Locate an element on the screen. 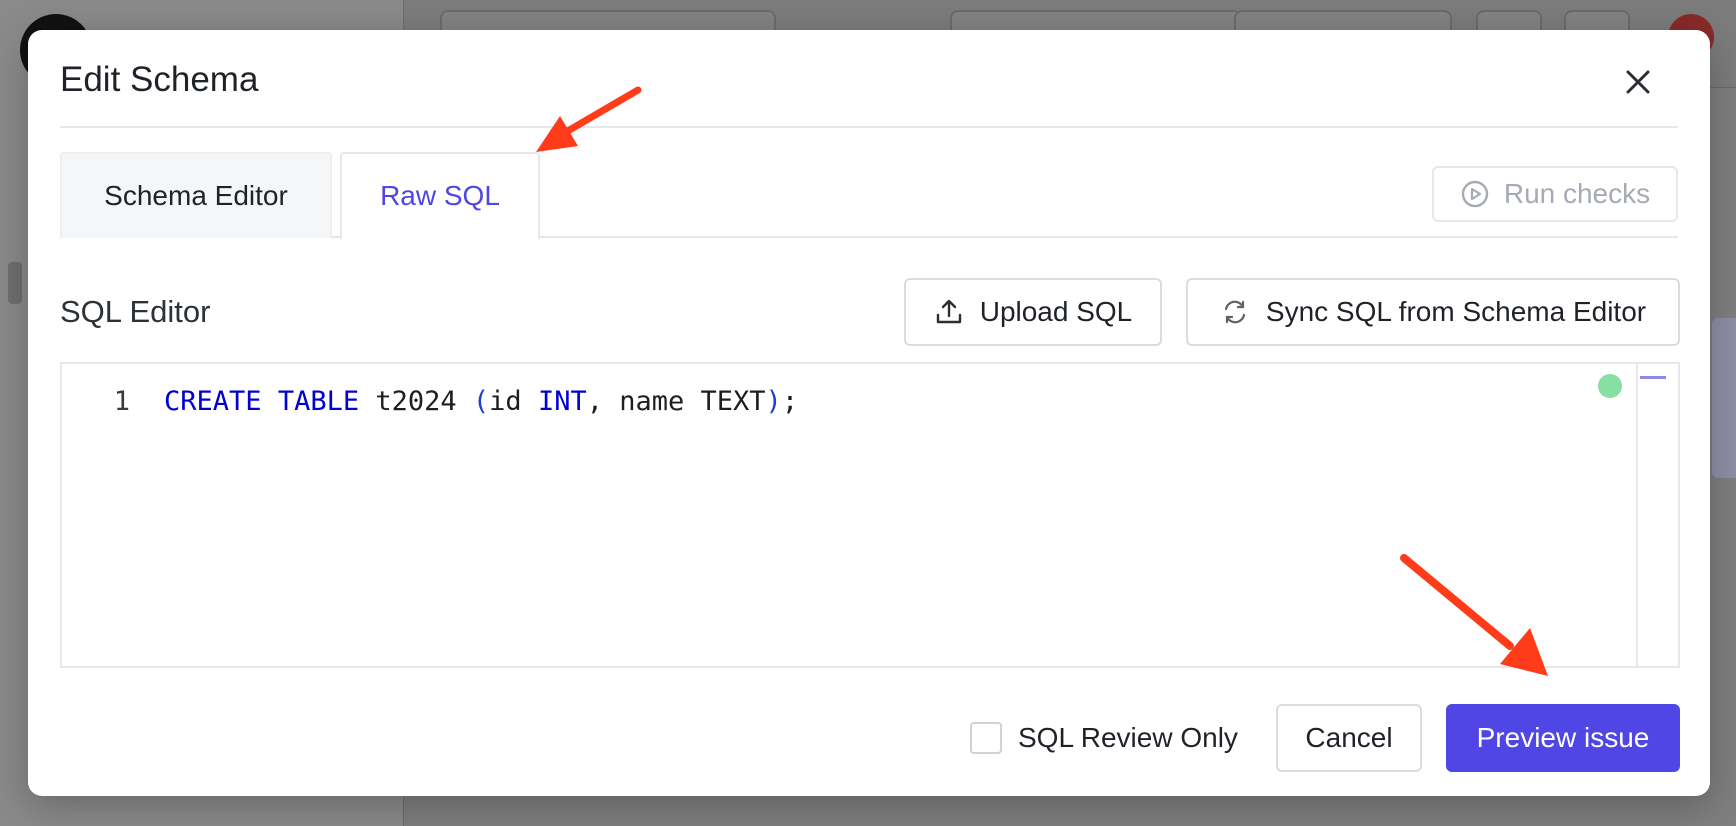  open-paren: ( is located at coordinates (481, 401).